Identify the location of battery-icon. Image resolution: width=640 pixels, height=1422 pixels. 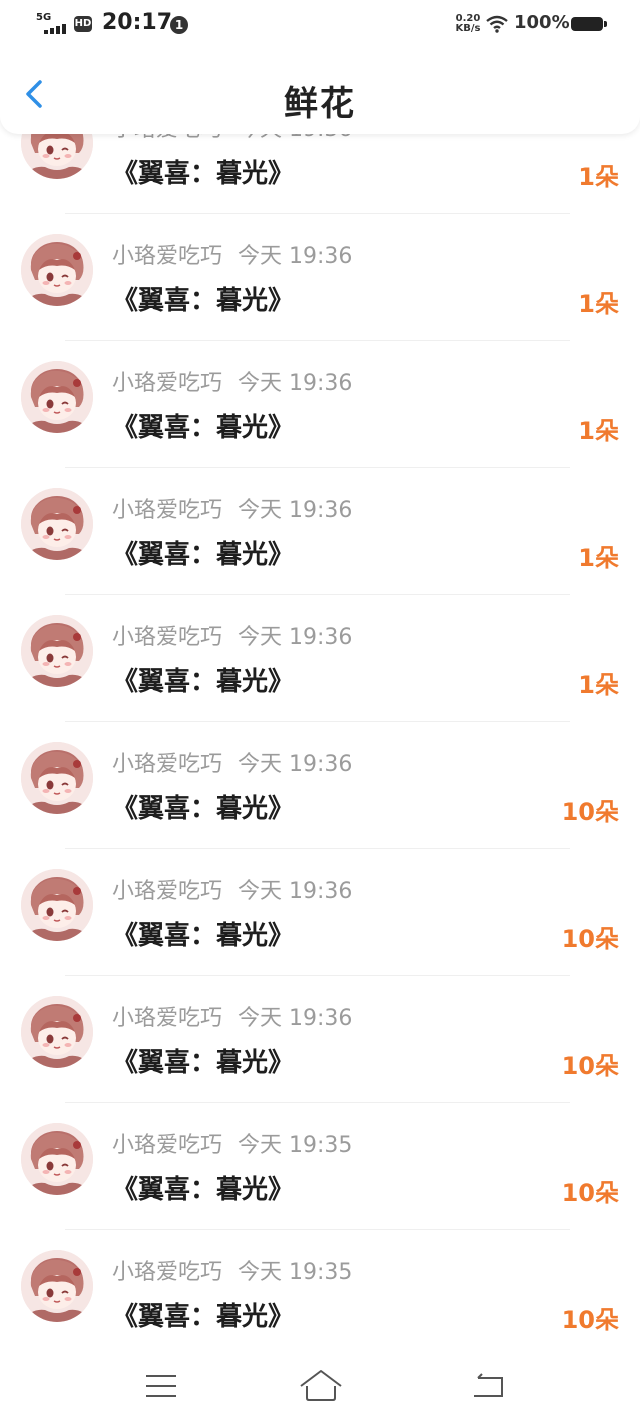
(589, 24).